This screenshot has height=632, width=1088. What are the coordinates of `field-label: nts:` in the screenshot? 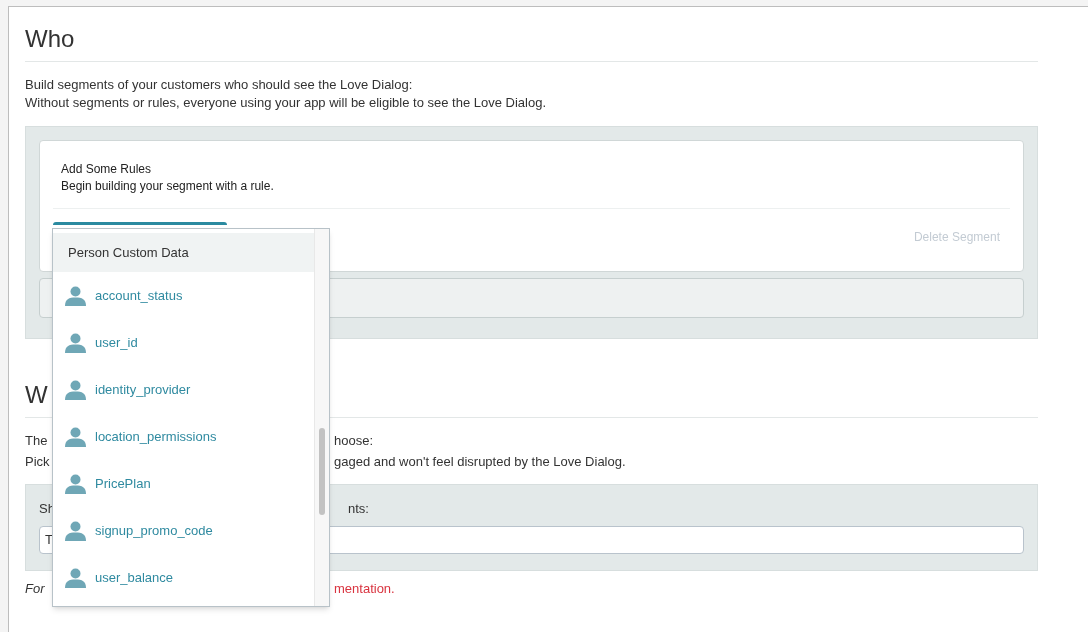 It's located at (358, 509).